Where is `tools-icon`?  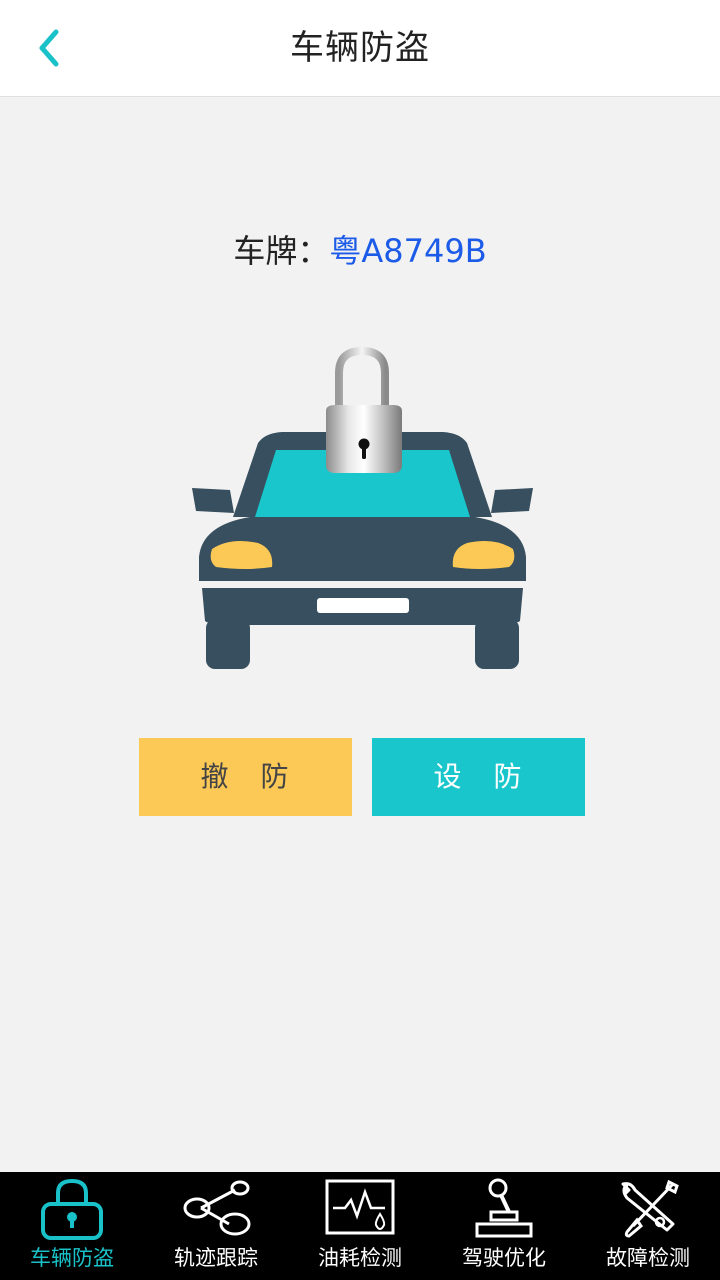 tools-icon is located at coordinates (650, 1208).